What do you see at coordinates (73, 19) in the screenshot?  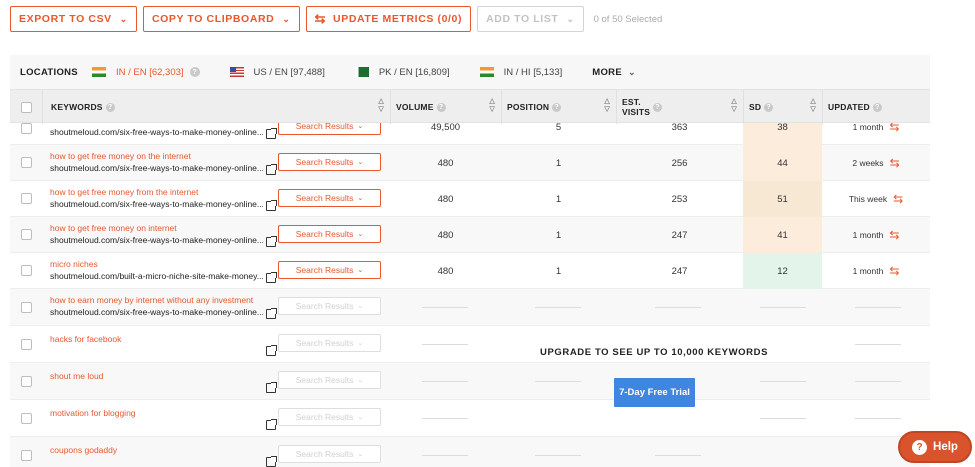 I see `export-csv-button: EXPORT TO CSV ⌄` at bounding box center [73, 19].